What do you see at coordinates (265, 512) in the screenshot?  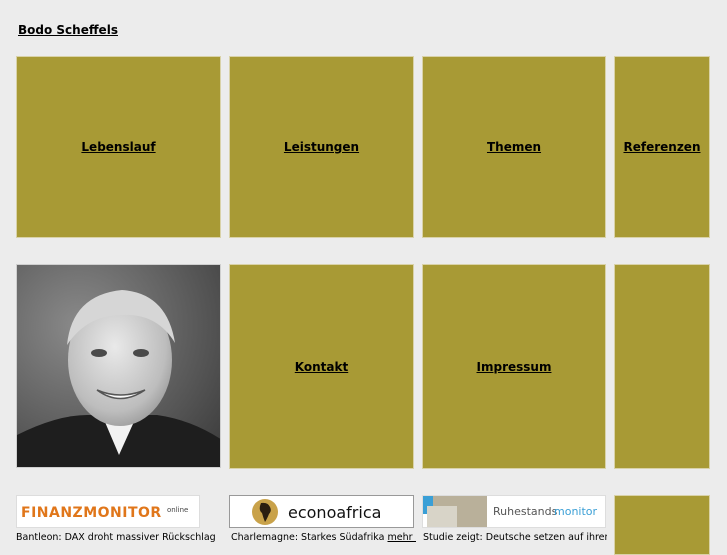 I see `africa-globe-icon` at bounding box center [265, 512].